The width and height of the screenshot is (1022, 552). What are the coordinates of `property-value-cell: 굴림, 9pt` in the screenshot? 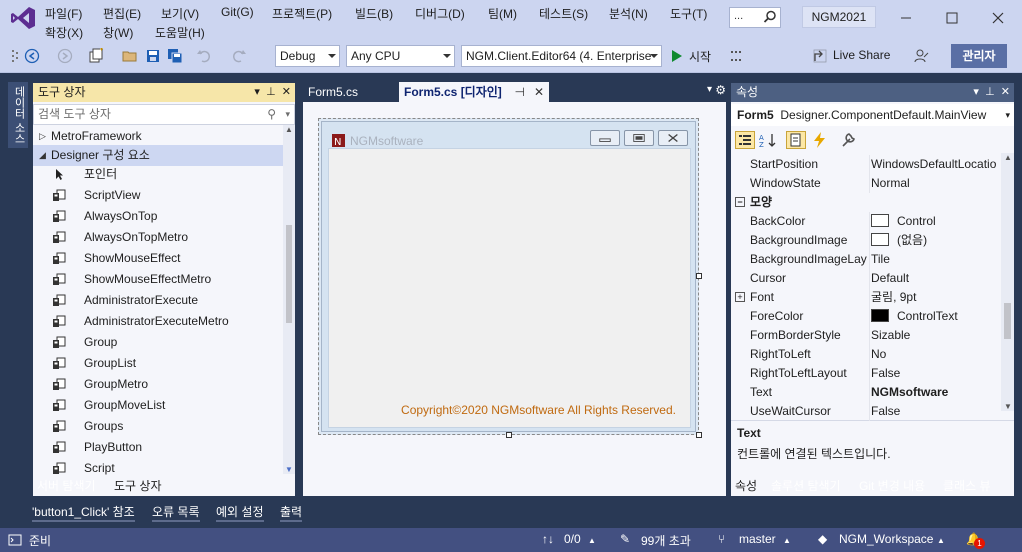 It's located at (936, 297).